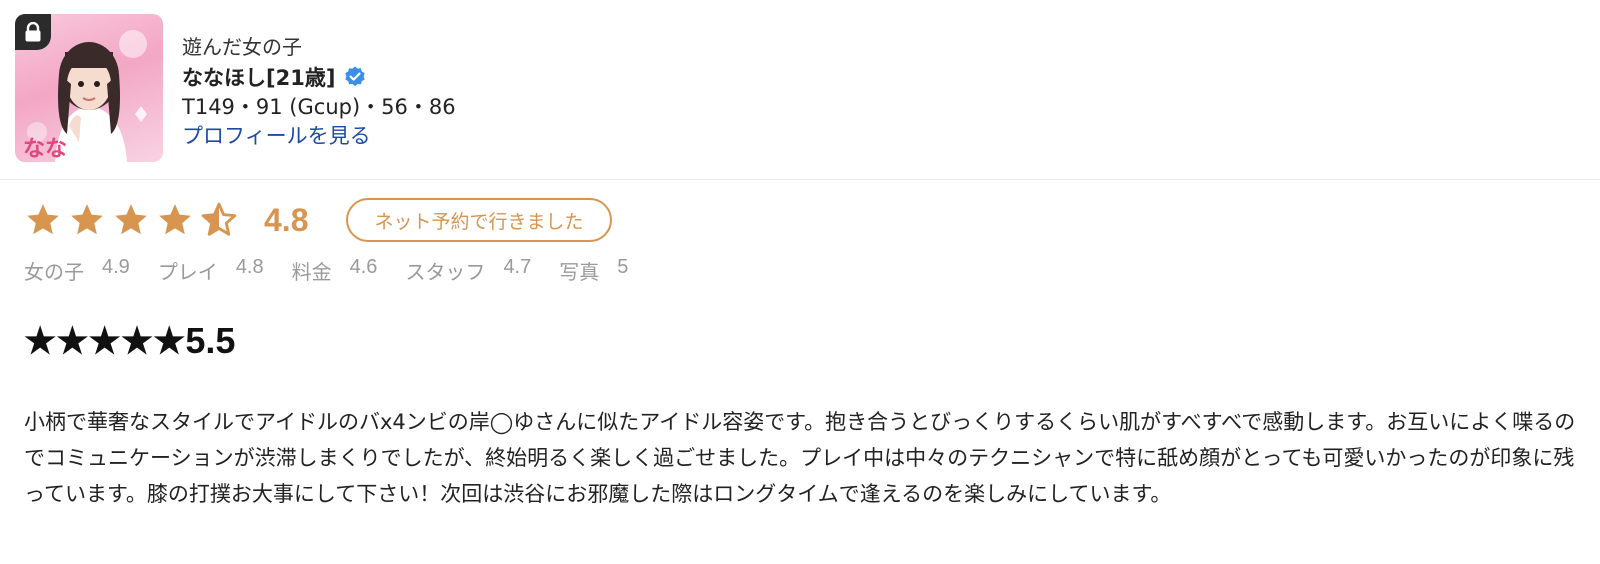 The height and width of the screenshot is (564, 1600). Describe the element at coordinates (286, 219) in the screenshot. I see `overall-score: 4.8` at that location.